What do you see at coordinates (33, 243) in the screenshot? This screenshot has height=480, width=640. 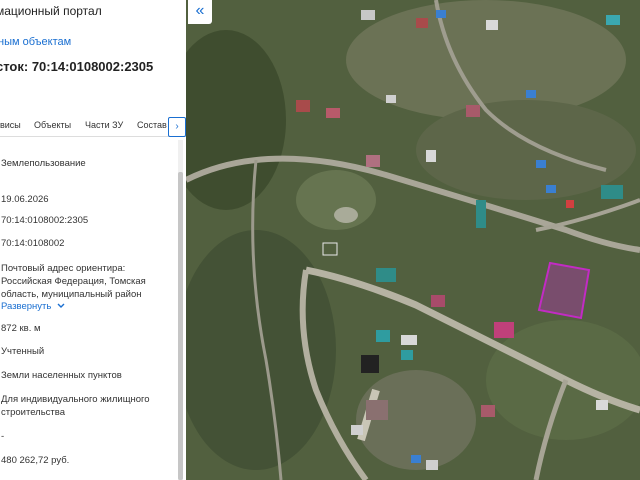 I see `quarter-value: 70:14:0108002` at bounding box center [33, 243].